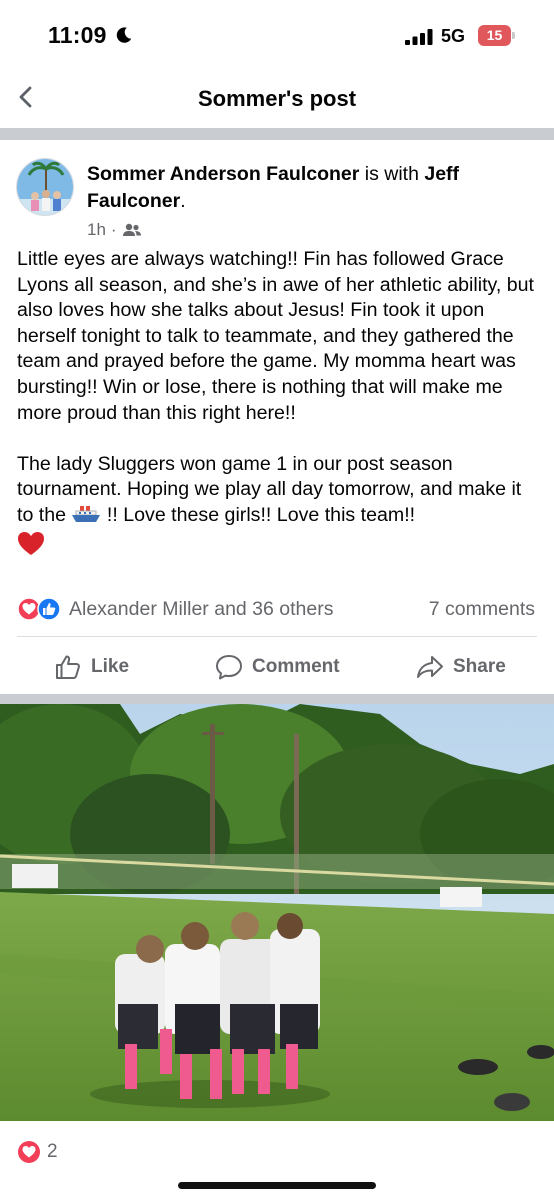 This screenshot has height=1200, width=554. What do you see at coordinates (419, 37) in the screenshot?
I see `signal-icon` at bounding box center [419, 37].